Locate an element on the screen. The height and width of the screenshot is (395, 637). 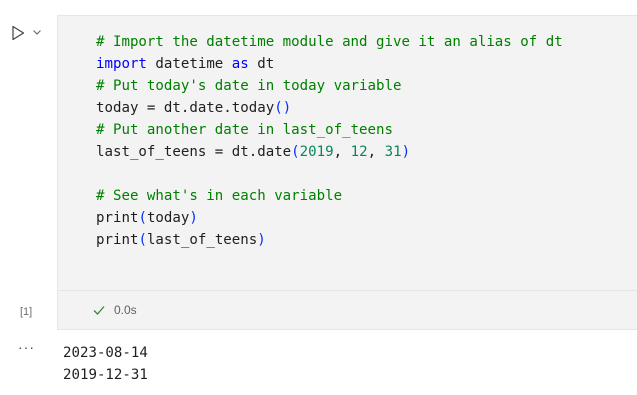
code-token: last_of_teens is located at coordinates (202, 240).